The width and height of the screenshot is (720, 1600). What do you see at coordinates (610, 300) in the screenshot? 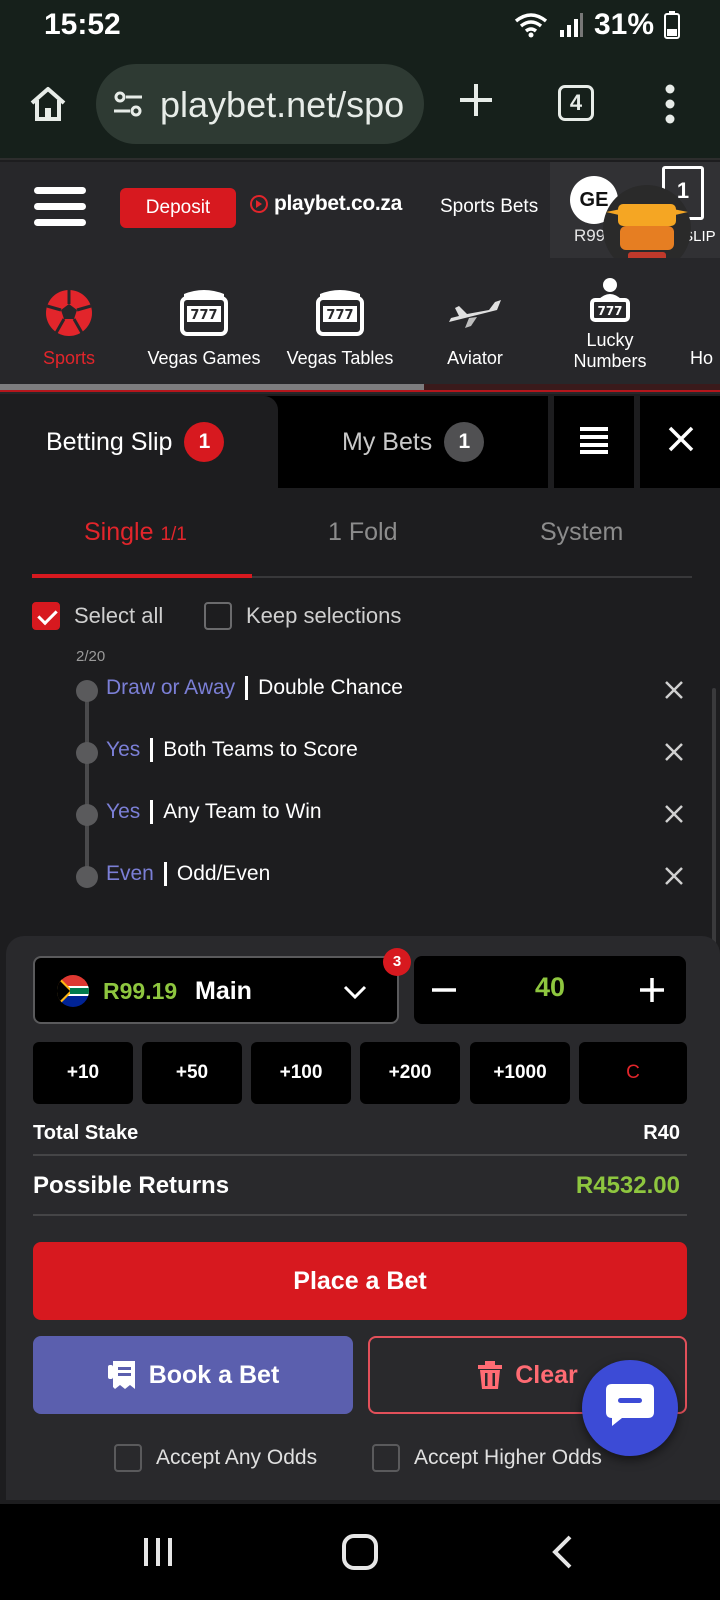
I see `lottery-icon: 777` at bounding box center [610, 300].